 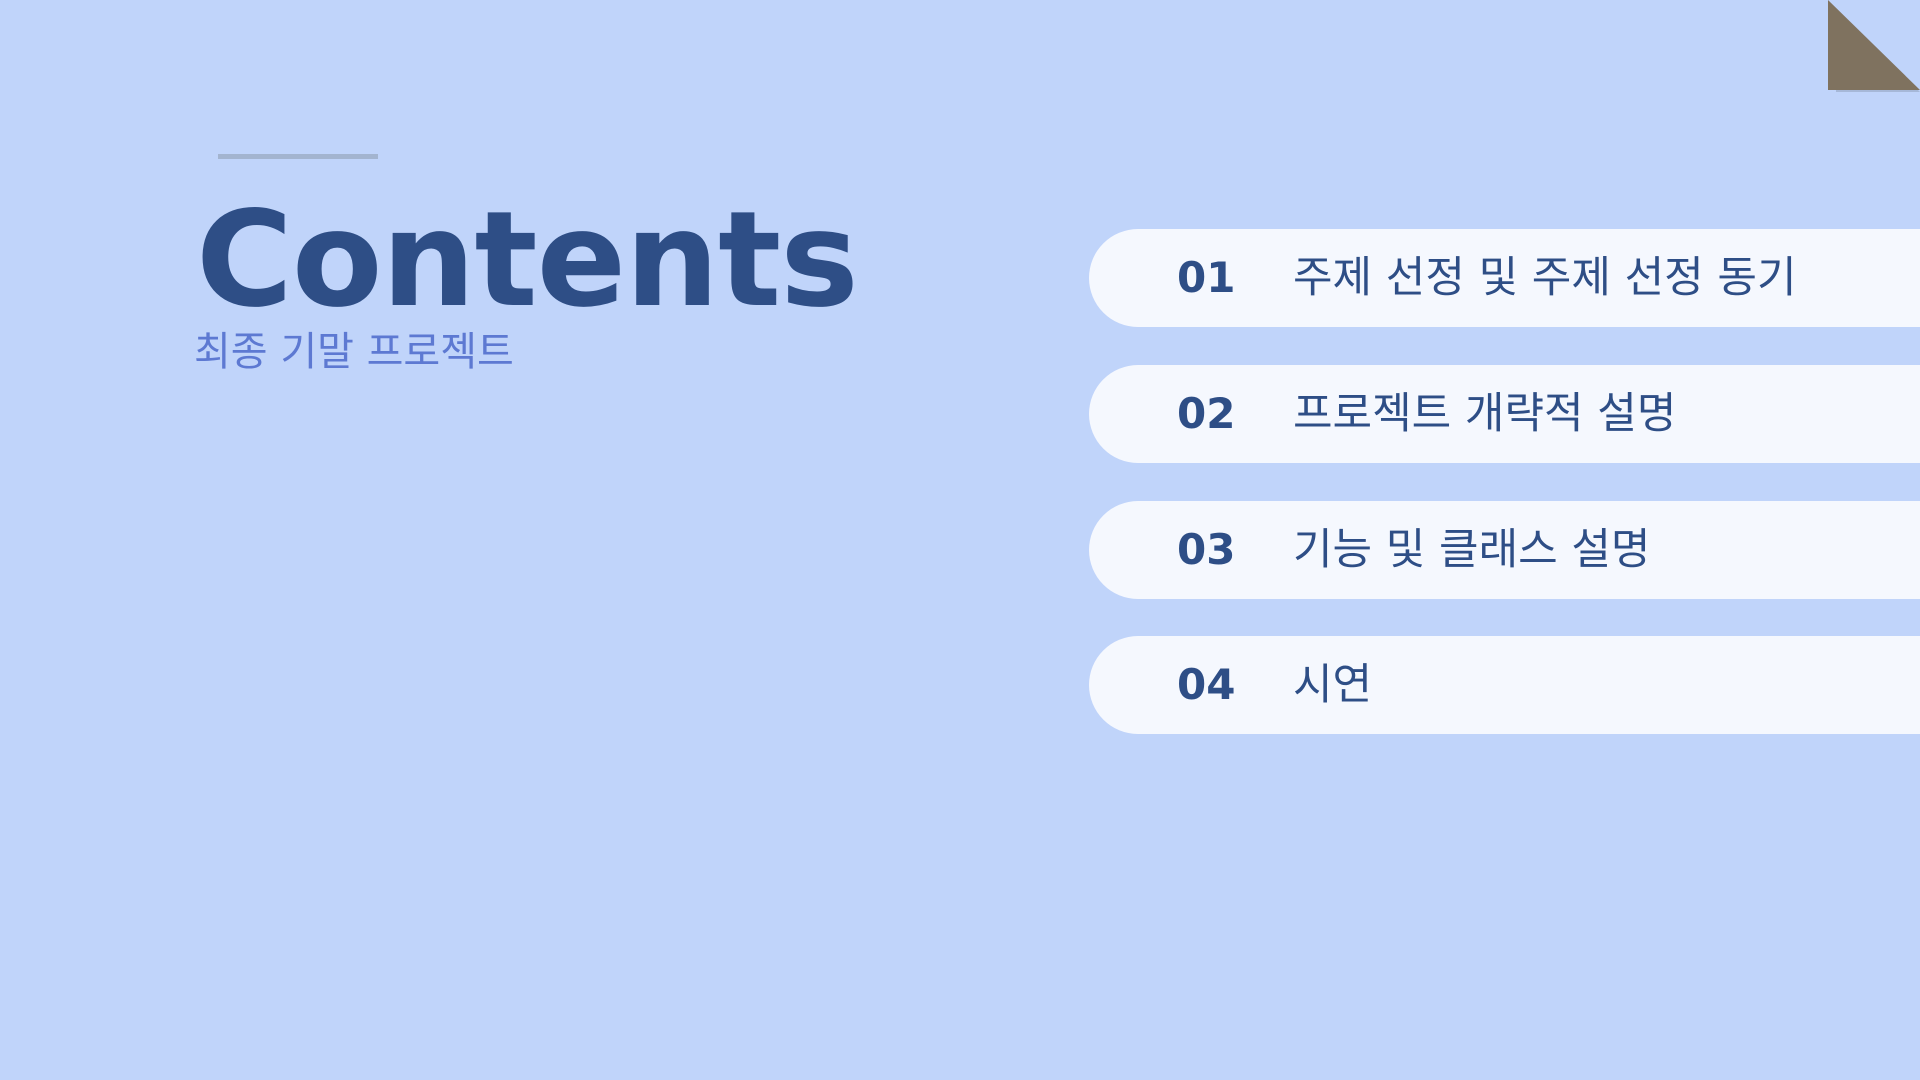 I want to click on page-subtitle: 최종 기말 프로젝트, so click(x=354, y=352).